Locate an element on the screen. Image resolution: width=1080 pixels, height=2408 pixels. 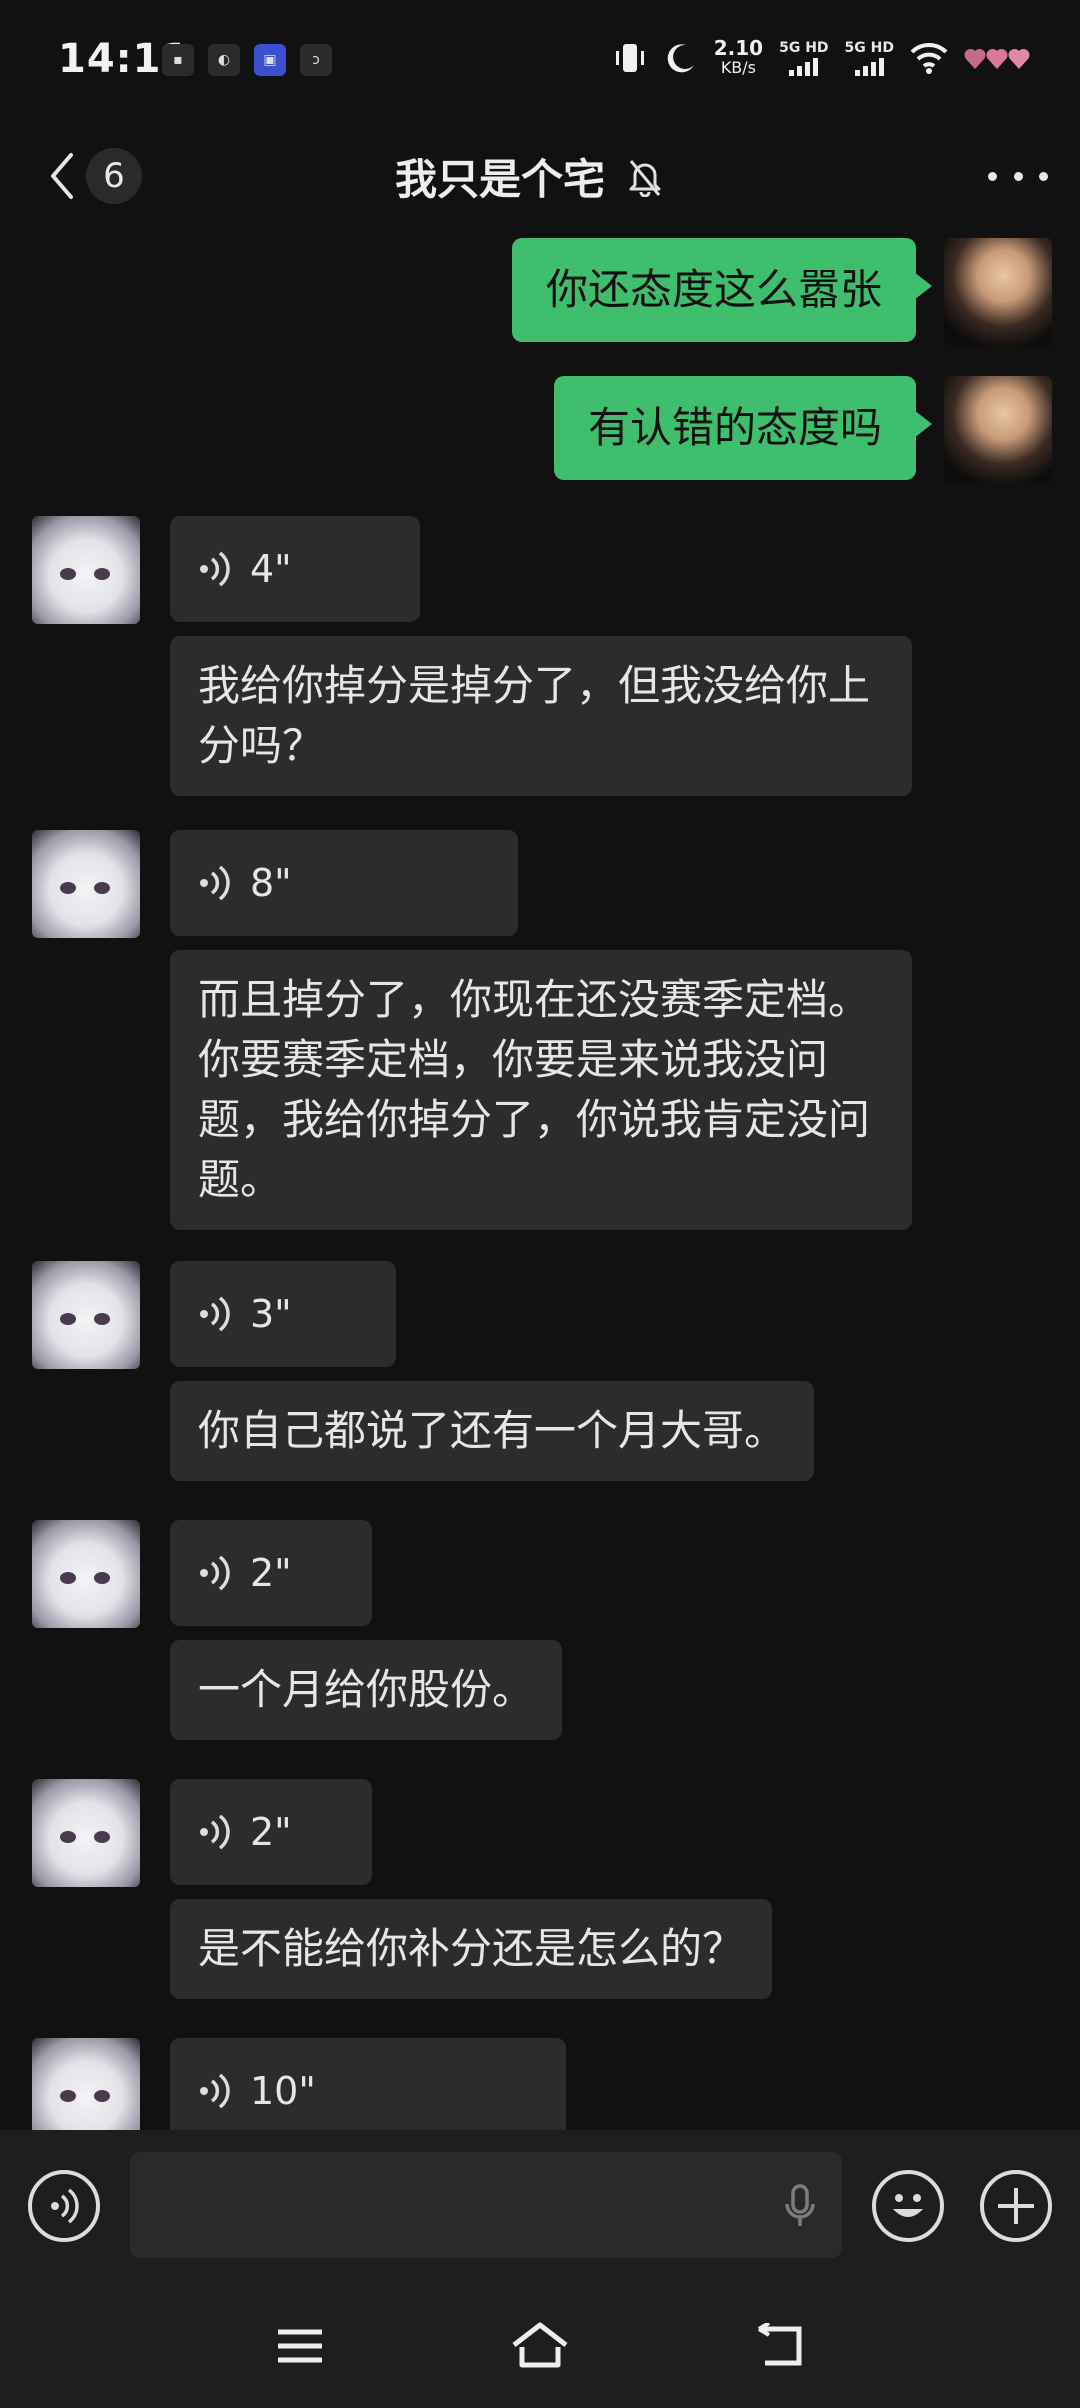
message-input-bar is located at coordinates (540, 2207).